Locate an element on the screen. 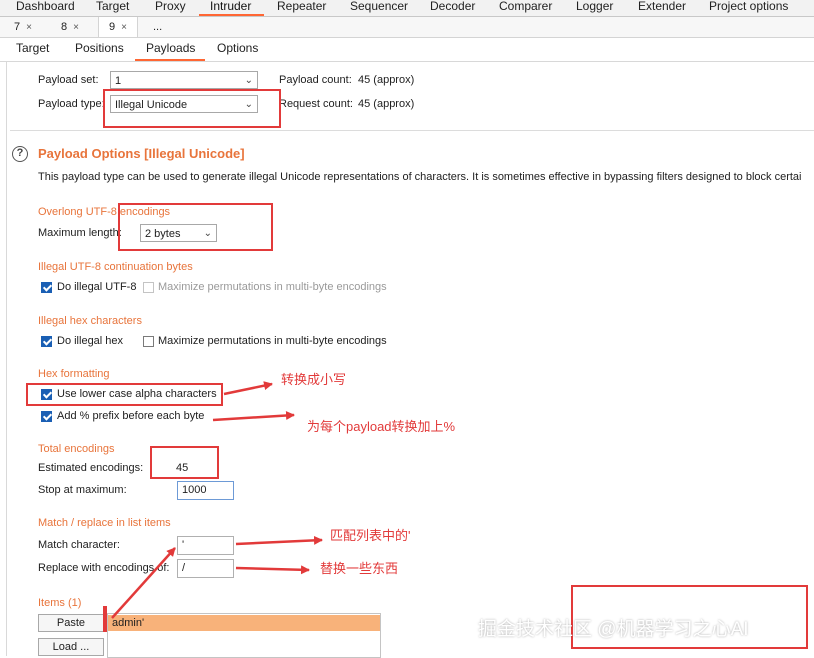  arrow-lowercase is located at coordinates (248, 388).